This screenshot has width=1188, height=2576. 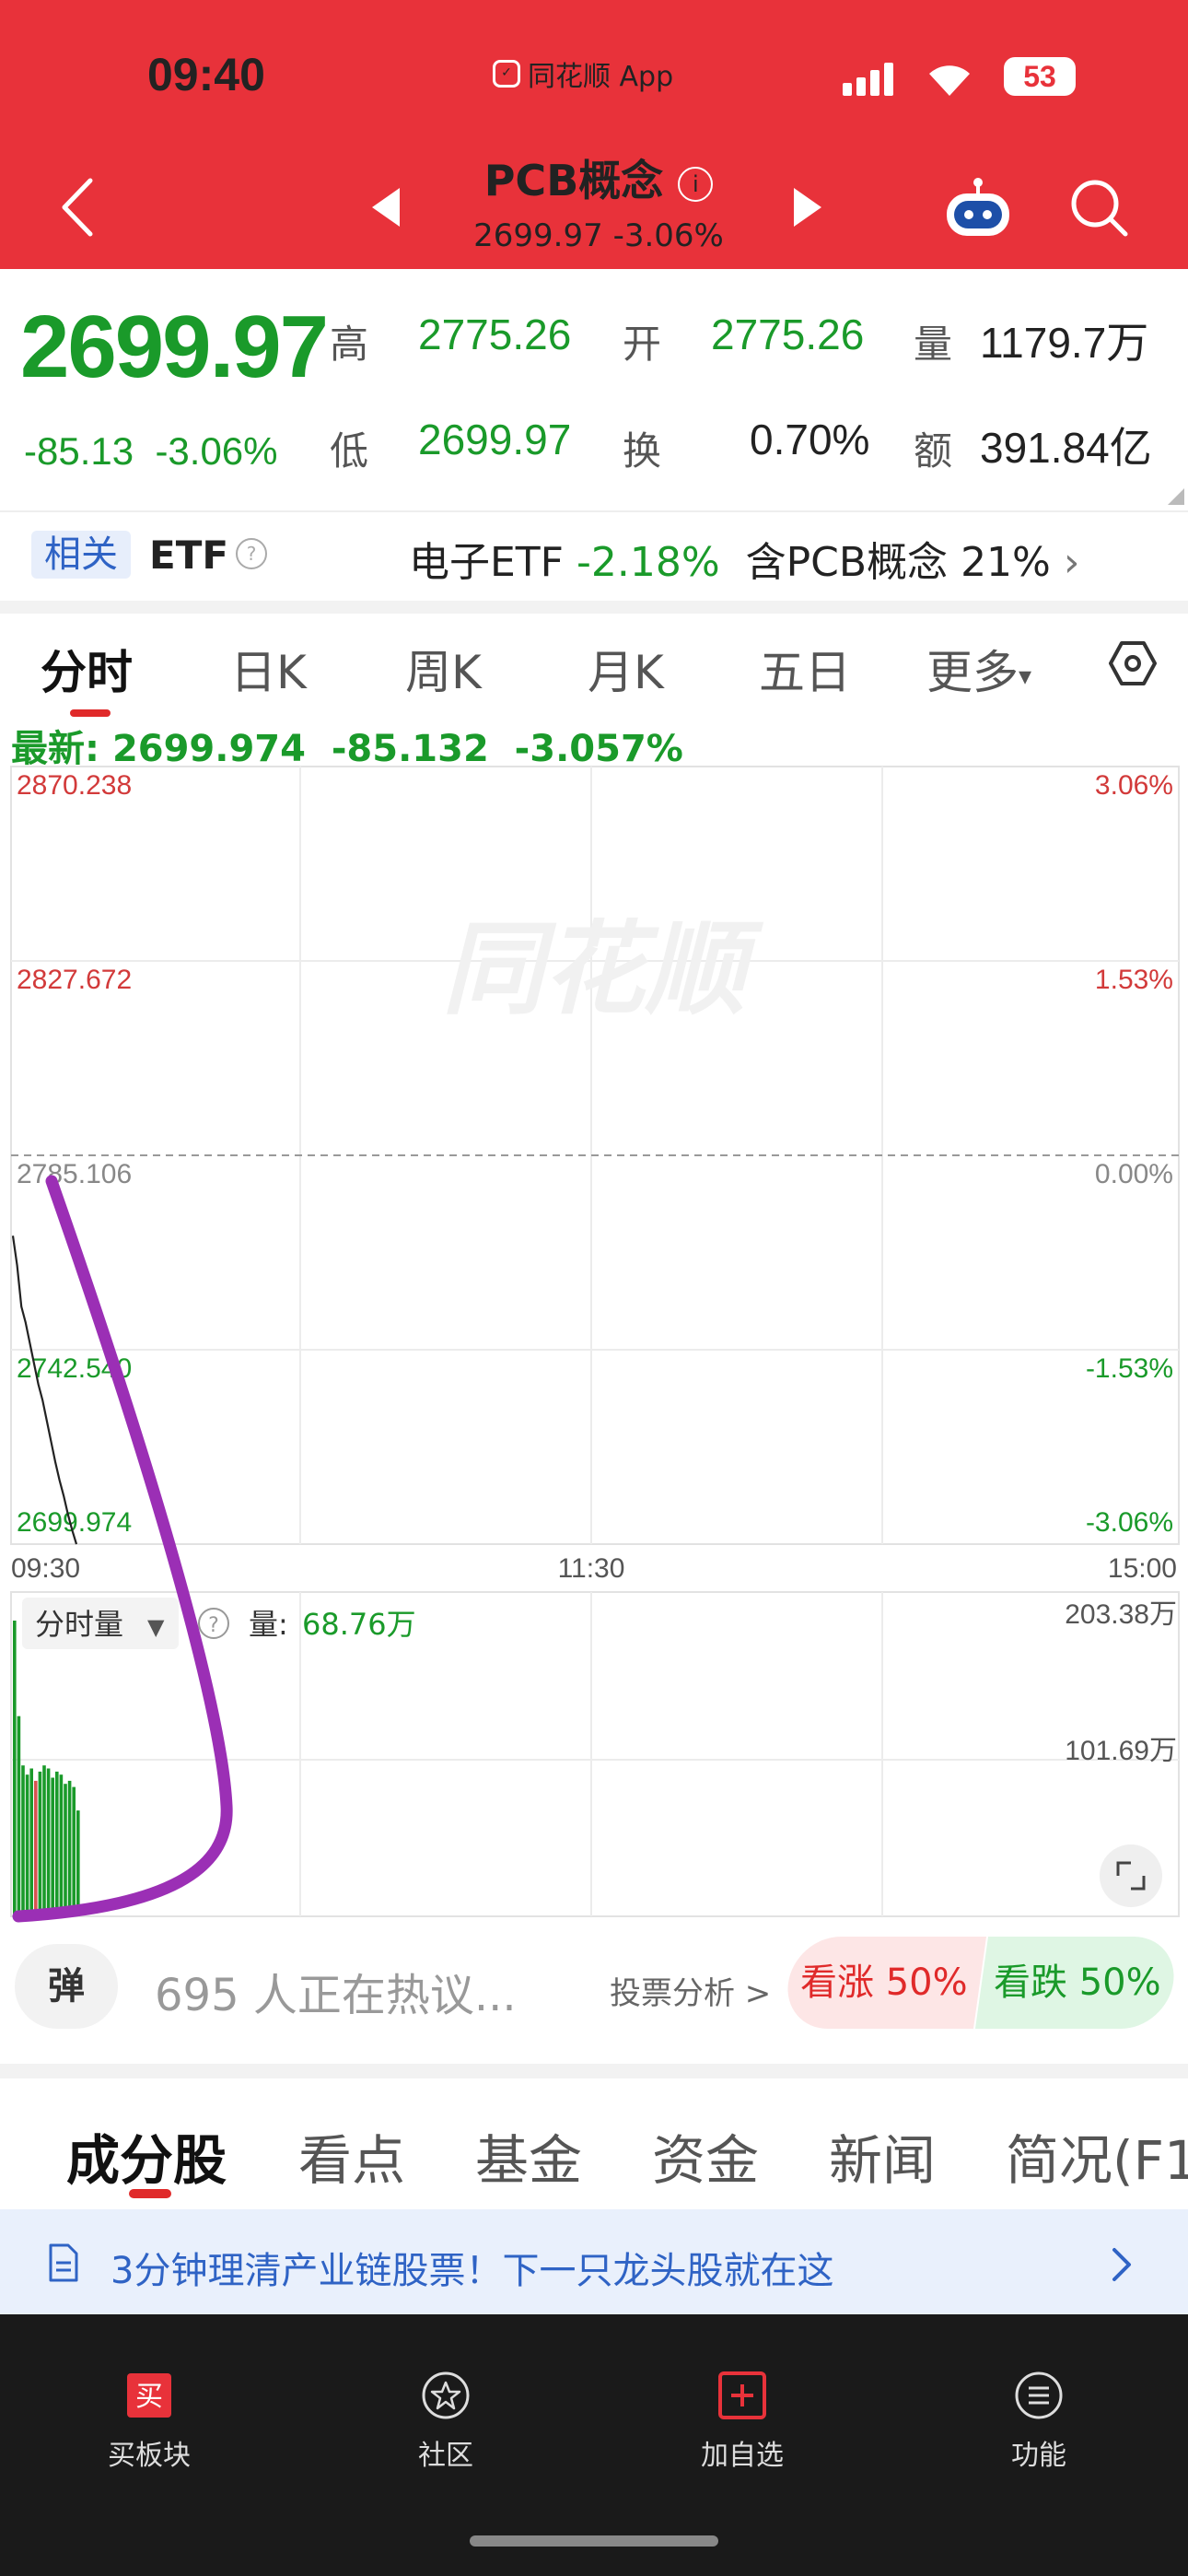 What do you see at coordinates (445, 2456) in the screenshot?
I see `nav-community-label: 社区` at bounding box center [445, 2456].